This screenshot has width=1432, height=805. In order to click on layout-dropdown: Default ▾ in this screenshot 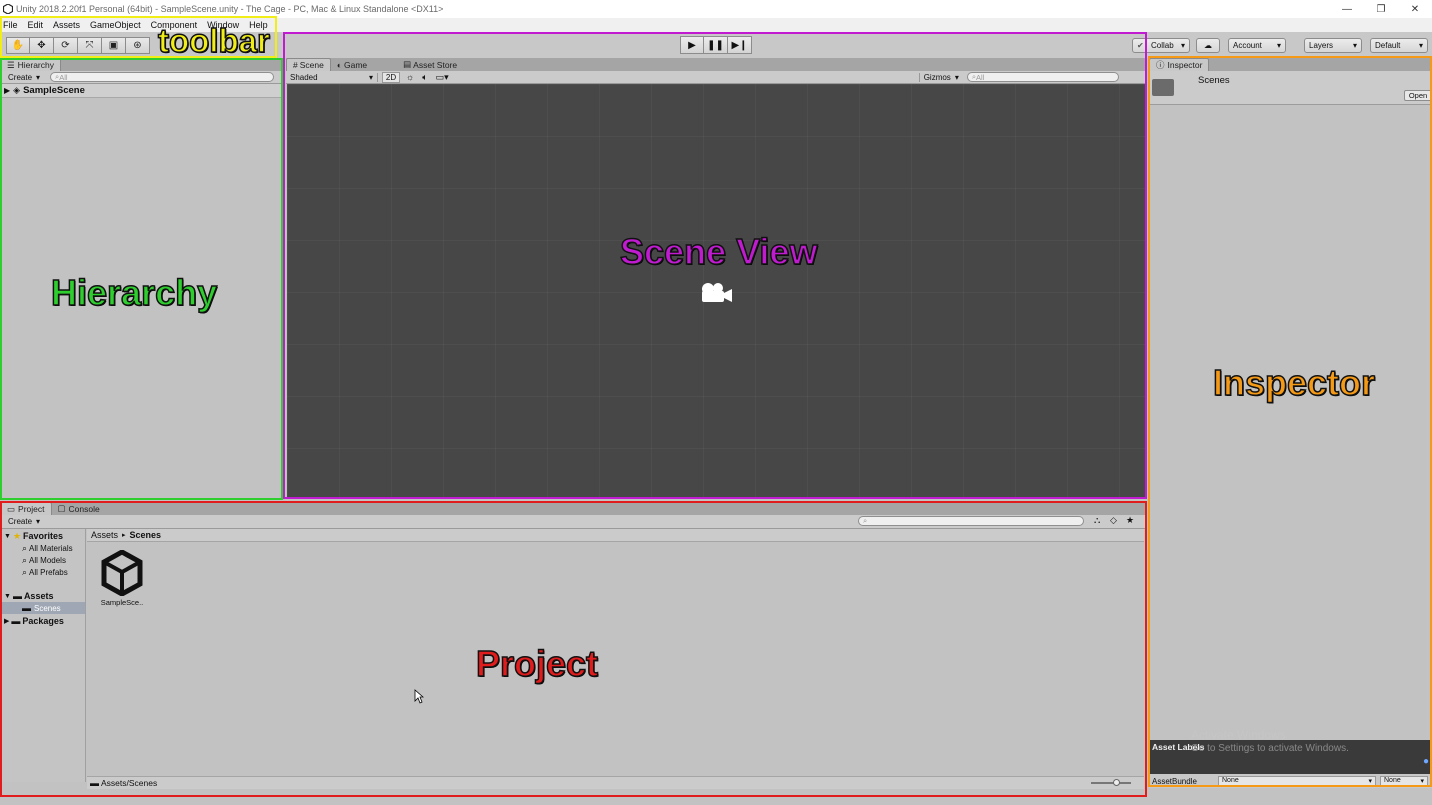, I will do `click(1399, 45)`.